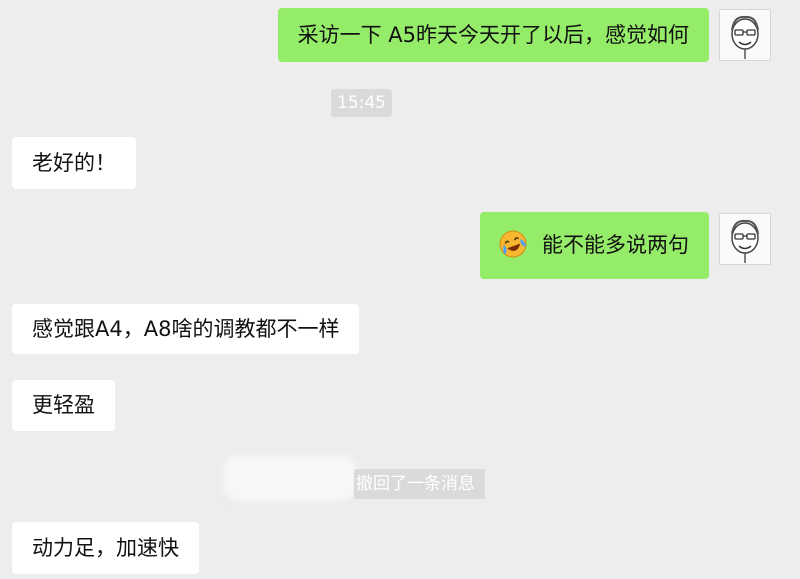  Describe the element at coordinates (290, 478) in the screenshot. I see `blurred-sender-name` at that location.